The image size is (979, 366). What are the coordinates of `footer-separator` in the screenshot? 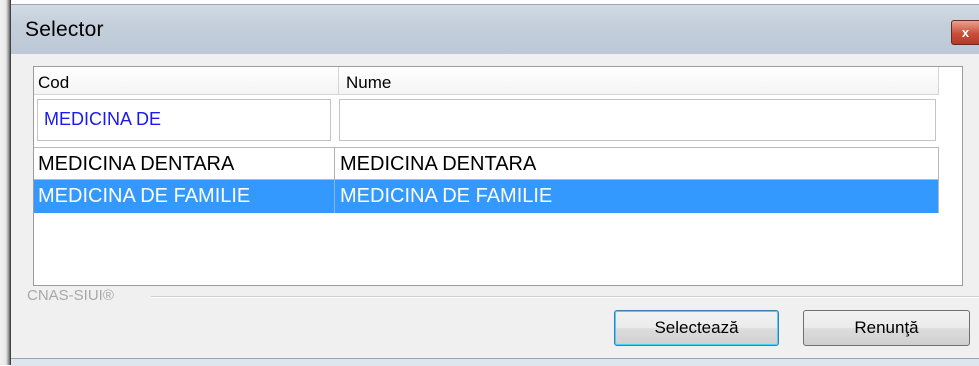 It's located at (565, 297).